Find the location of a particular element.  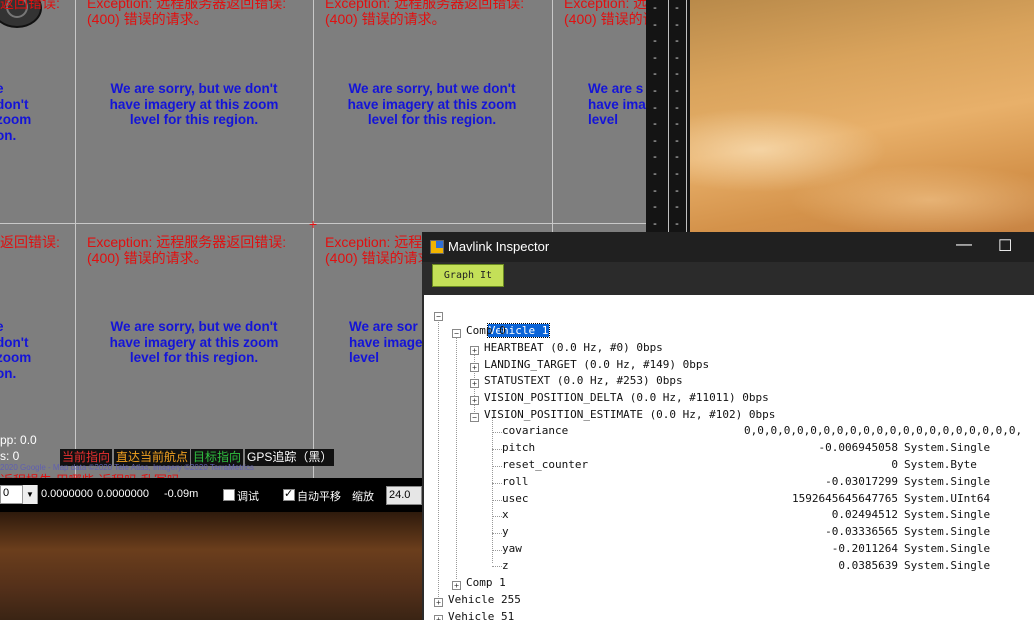

status-strip: 0.0000000 0.0000000 -0.09m 调试 自动平移 缩放 is located at coordinates (211, 495).